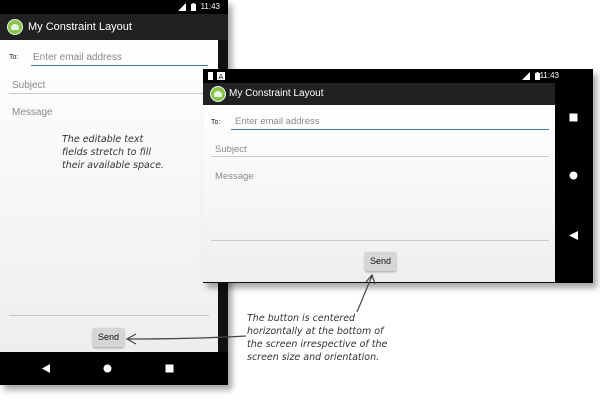 Image resolution: width=600 pixels, height=401 pixels. What do you see at coordinates (187, 337) in the screenshot?
I see `arrow-to-portrait-button` at bounding box center [187, 337].